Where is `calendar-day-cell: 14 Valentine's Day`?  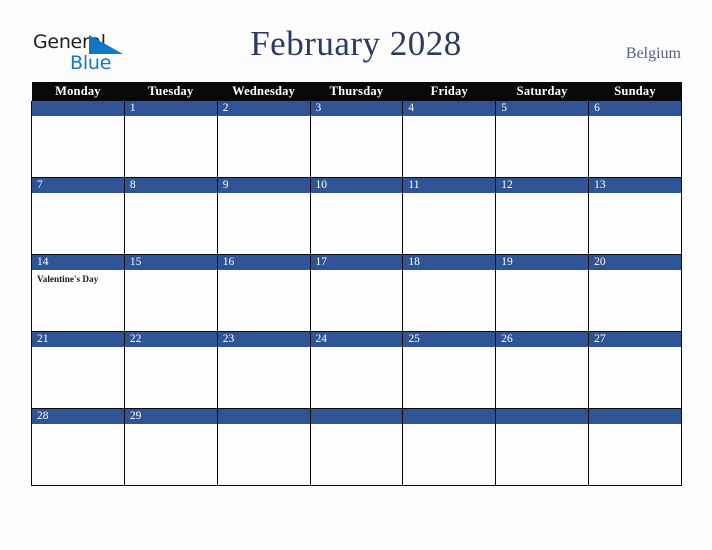
calendar-day-cell: 14 Valentine's Day is located at coordinates (78, 293).